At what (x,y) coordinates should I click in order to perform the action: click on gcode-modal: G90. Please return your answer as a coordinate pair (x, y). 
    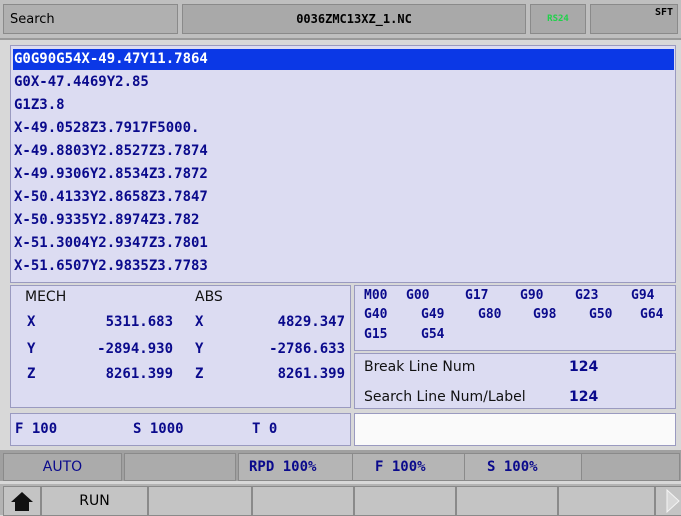
    Looking at the image, I should click on (532, 295).